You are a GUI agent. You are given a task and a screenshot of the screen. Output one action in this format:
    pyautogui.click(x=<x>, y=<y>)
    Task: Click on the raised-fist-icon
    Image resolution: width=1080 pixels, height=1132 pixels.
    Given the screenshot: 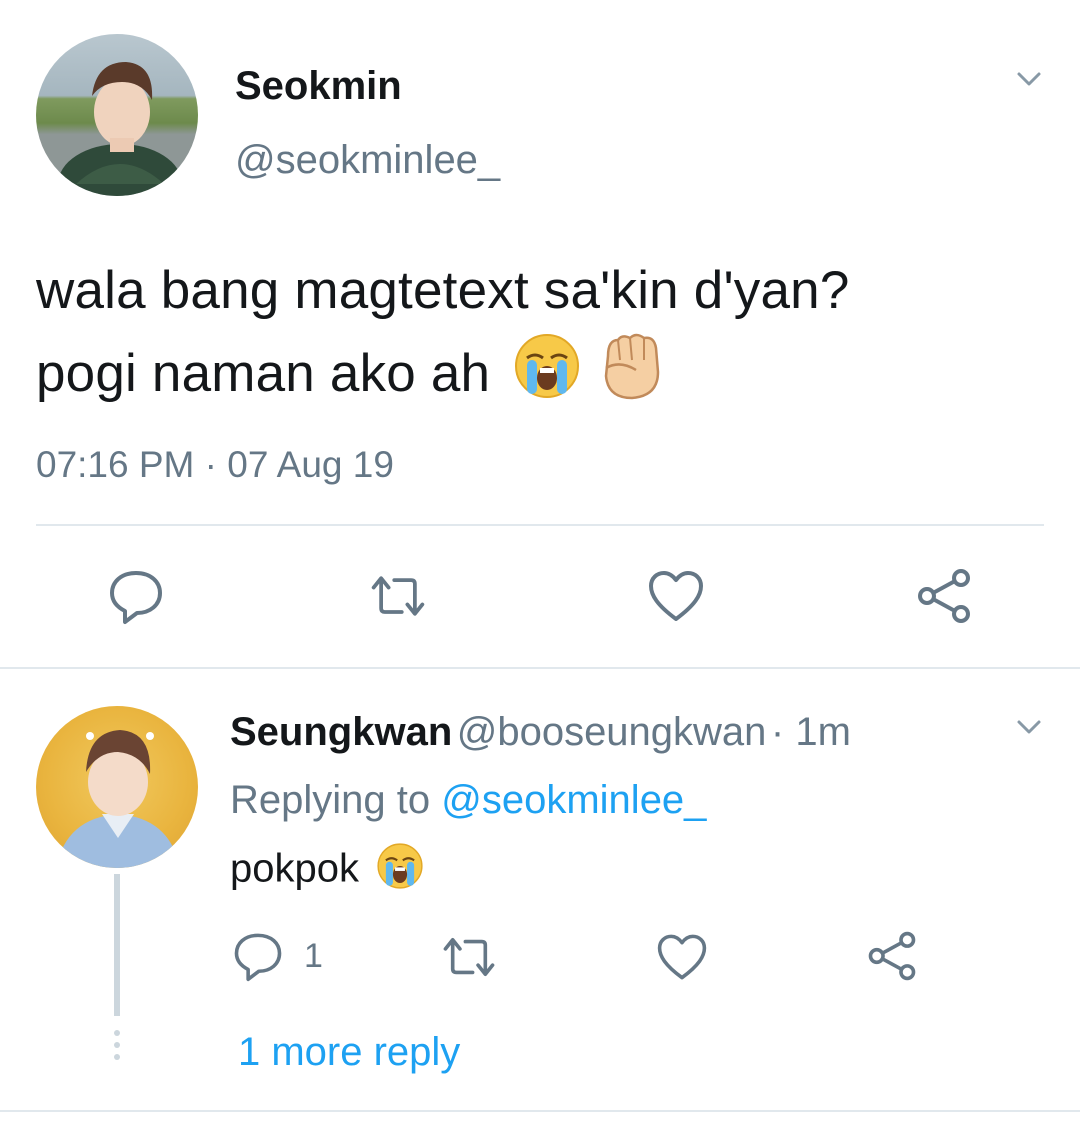 What is the action you would take?
    pyautogui.click(x=631, y=377)
    